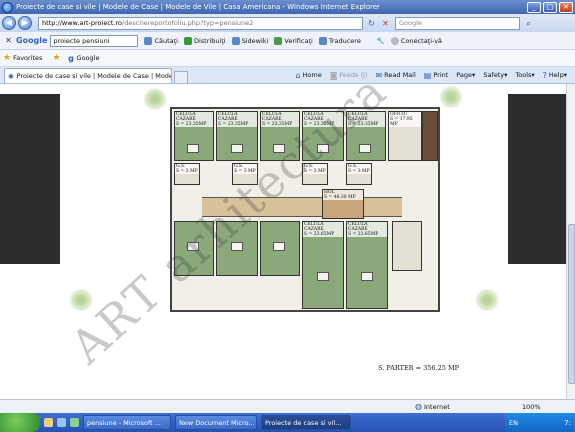 The image size is (575, 432). Describe the element at coordinates (181, 77) in the screenshot. I see `new-tab-button` at that location.